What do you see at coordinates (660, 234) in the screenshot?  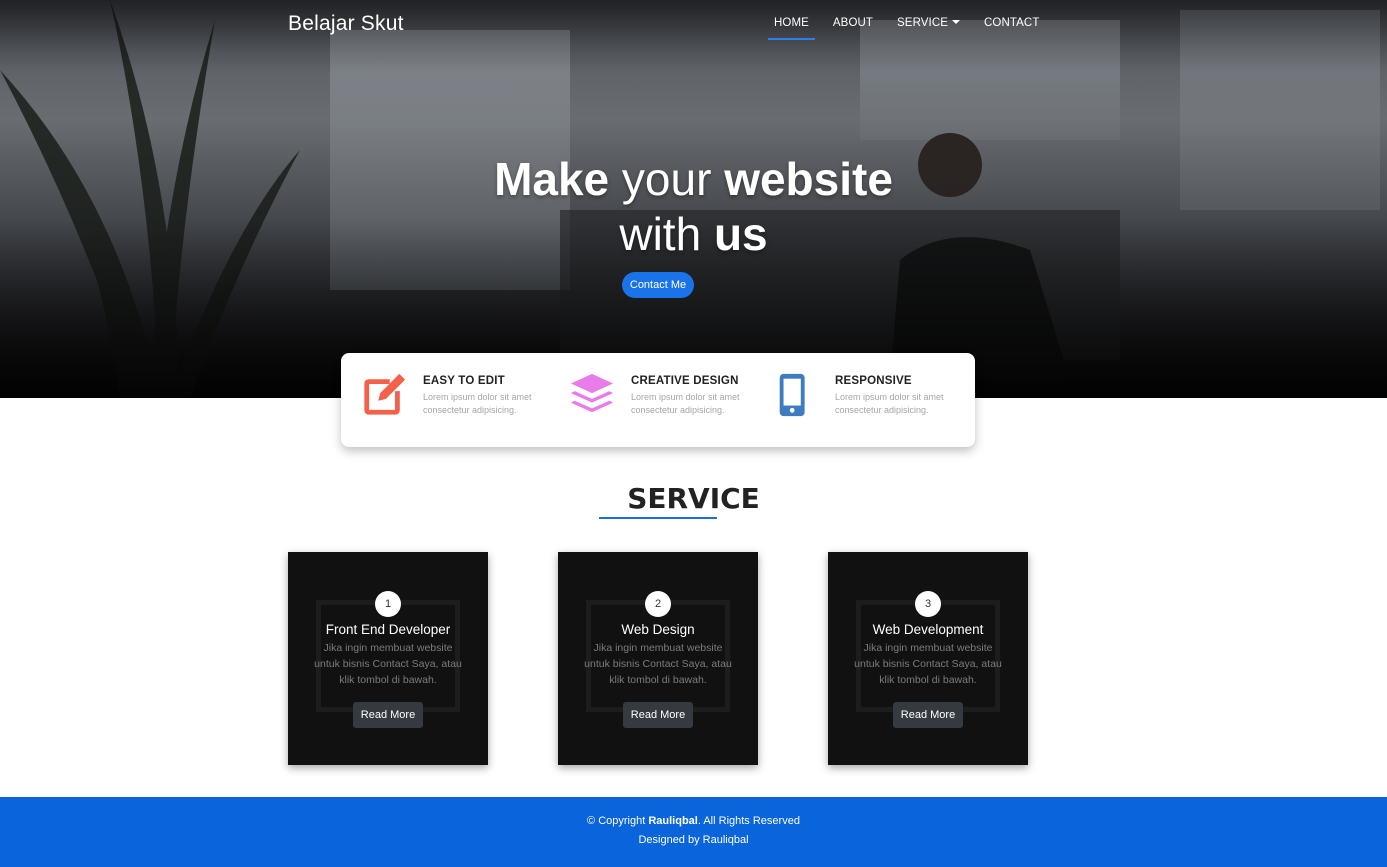 I see `headline-word: with` at bounding box center [660, 234].